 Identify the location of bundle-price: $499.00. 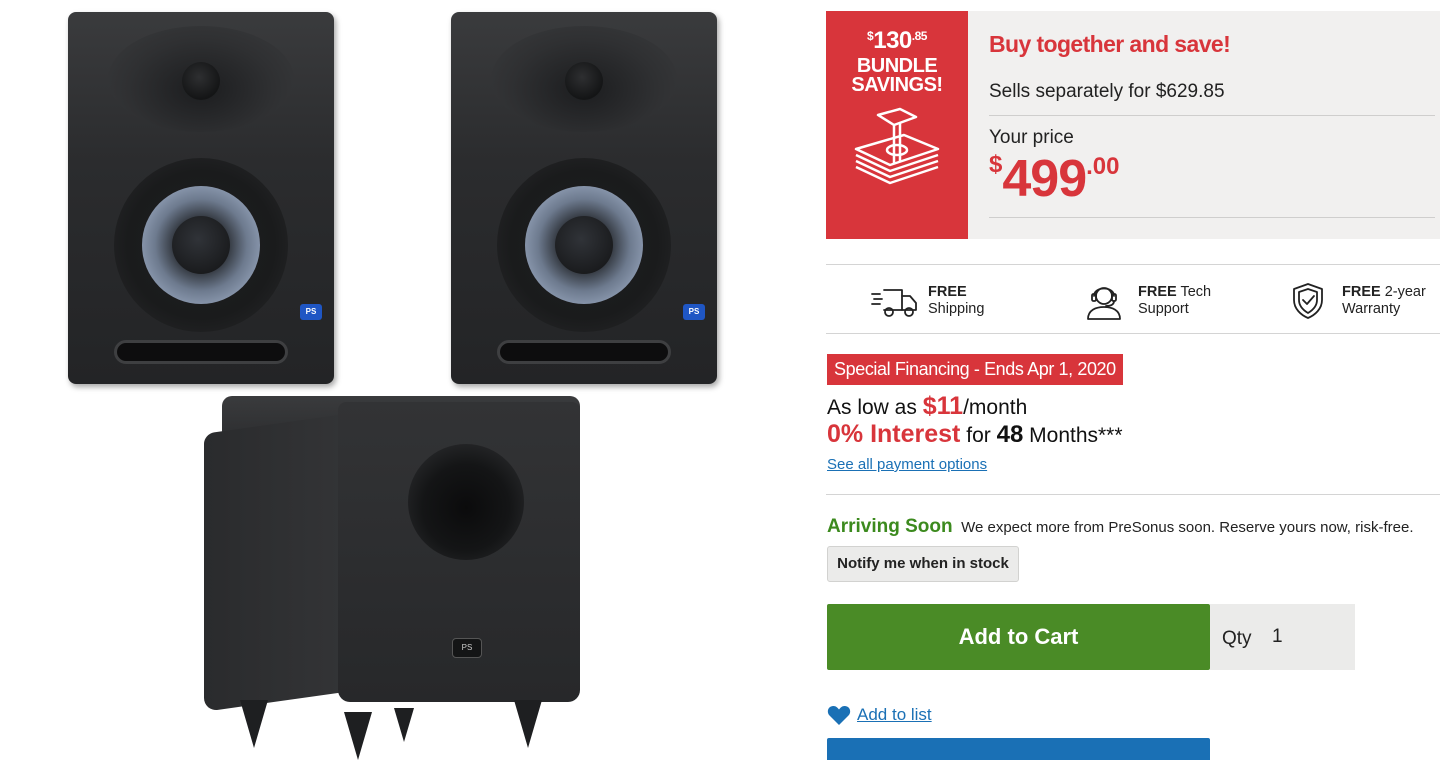
(1054, 179).